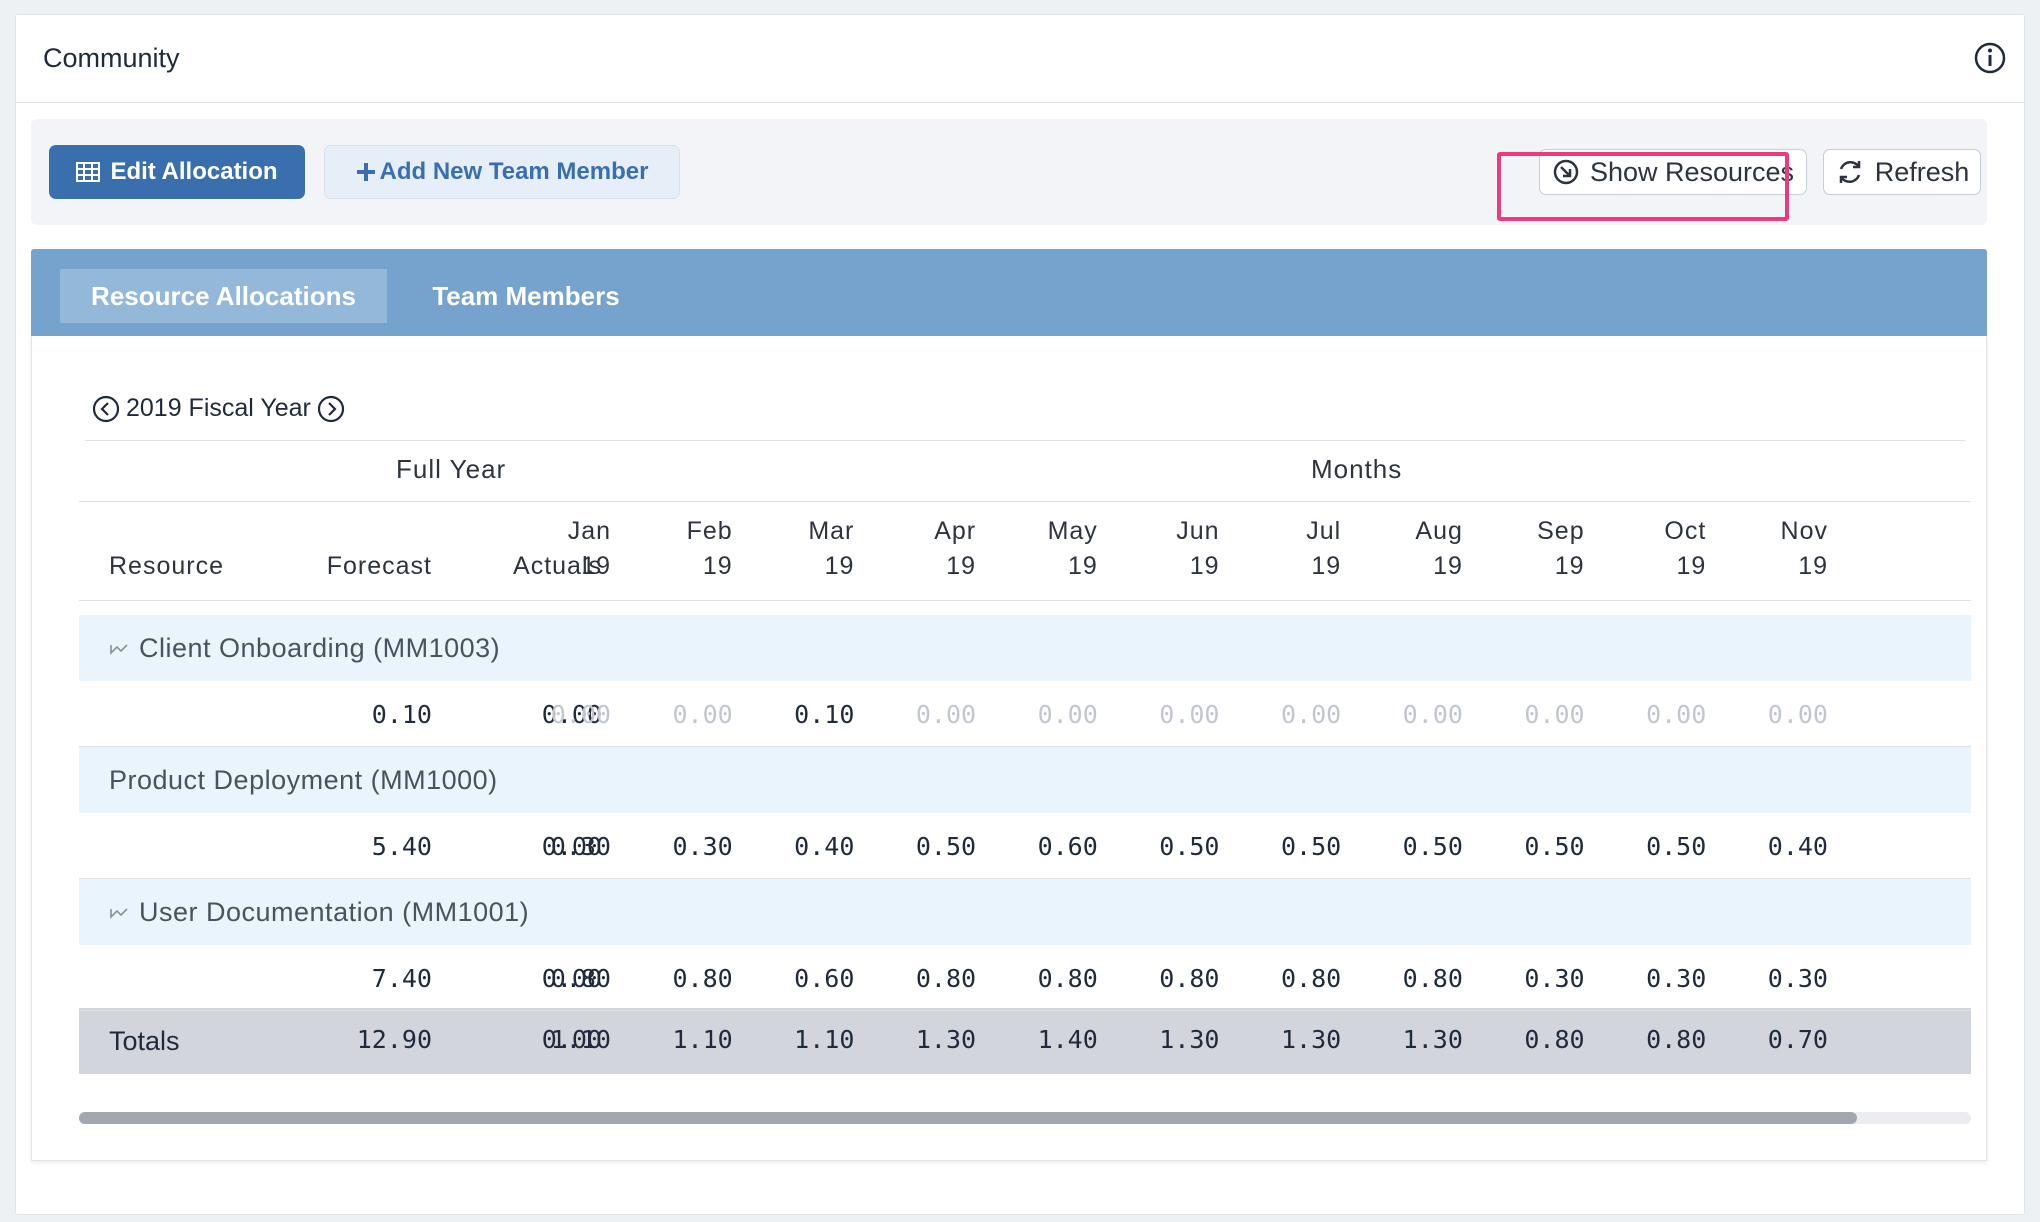 The width and height of the screenshot is (2040, 1222). I want to click on add-team-member-label: Add New Team Member, so click(514, 171).